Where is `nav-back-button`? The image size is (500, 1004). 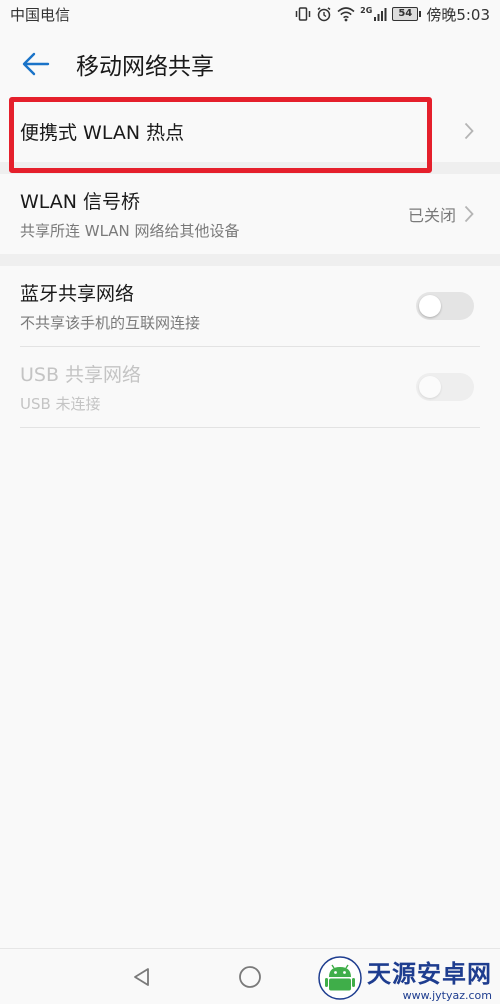
nav-back-button is located at coordinates (142, 977).